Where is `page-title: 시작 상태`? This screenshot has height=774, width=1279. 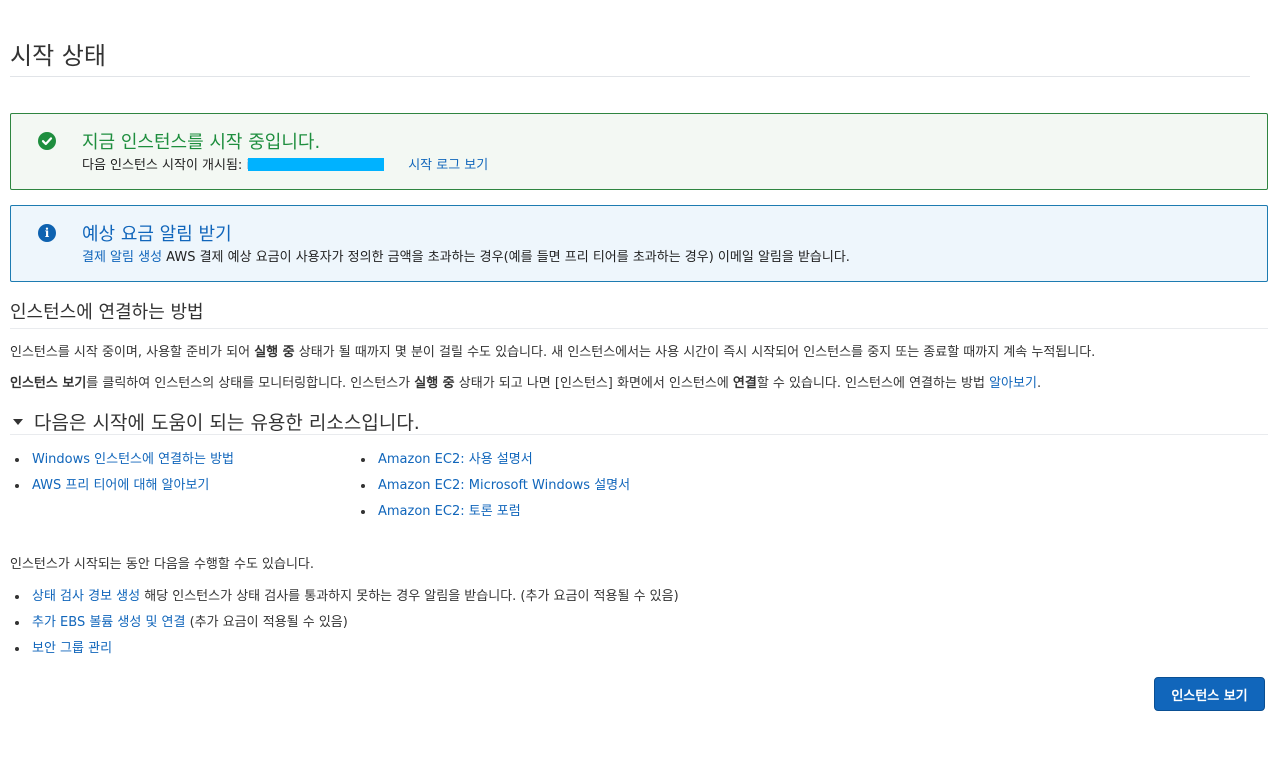
page-title: 시작 상태 is located at coordinates (58, 56).